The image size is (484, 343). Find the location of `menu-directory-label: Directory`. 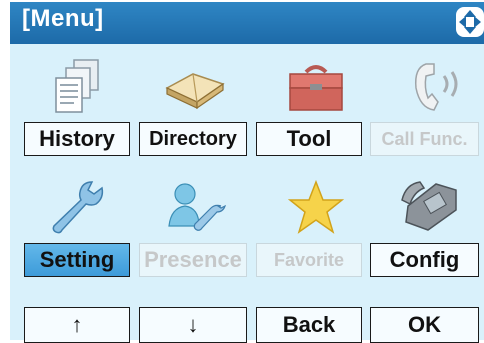

menu-directory-label: Directory is located at coordinates (193, 138).